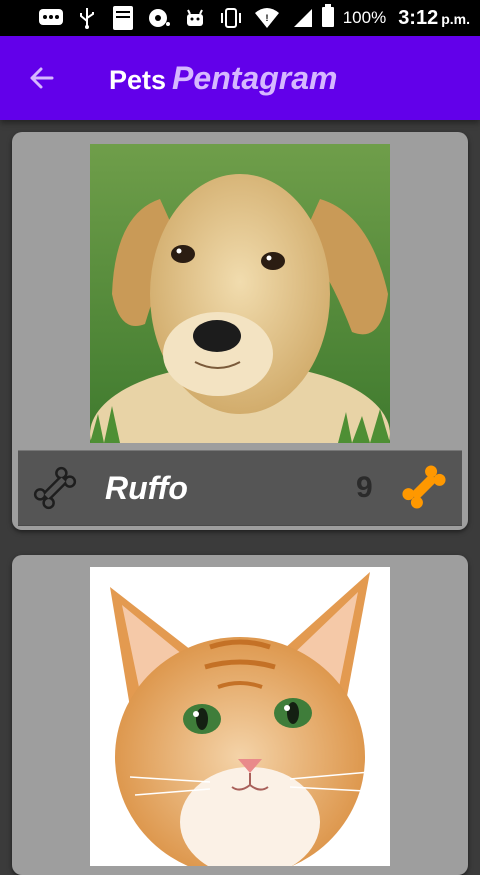 This screenshot has width=480, height=875. What do you see at coordinates (138, 80) in the screenshot?
I see `title-main: Pets` at bounding box center [138, 80].